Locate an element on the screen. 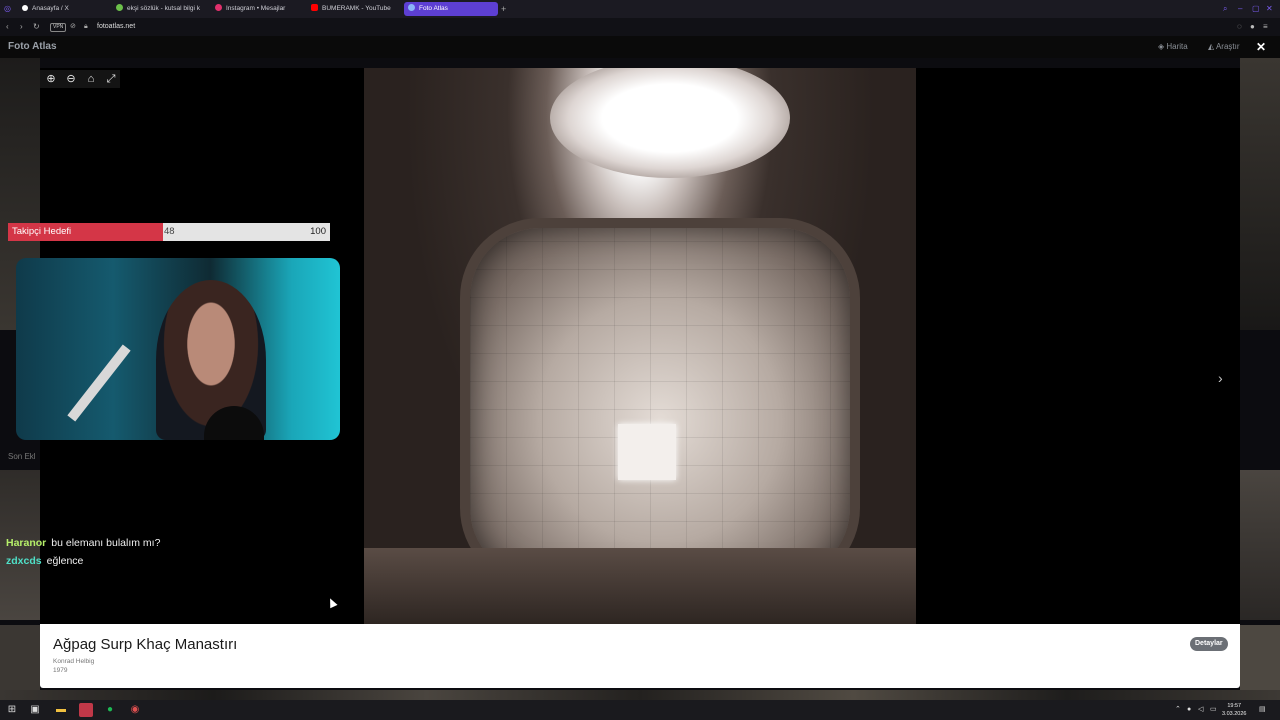 The height and width of the screenshot is (720, 1280). start-icon: ⊞ is located at coordinates (12, 710).